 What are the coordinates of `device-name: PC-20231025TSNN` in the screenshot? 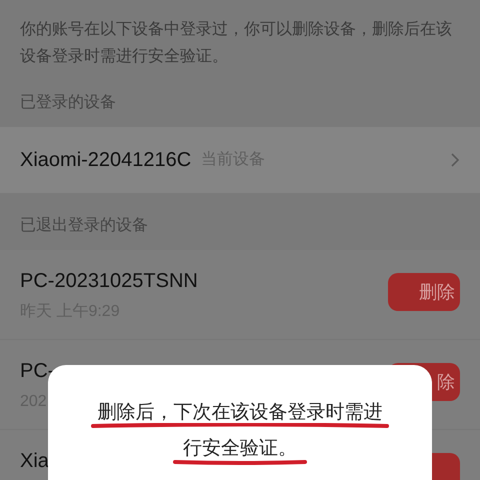 It's located at (109, 281).